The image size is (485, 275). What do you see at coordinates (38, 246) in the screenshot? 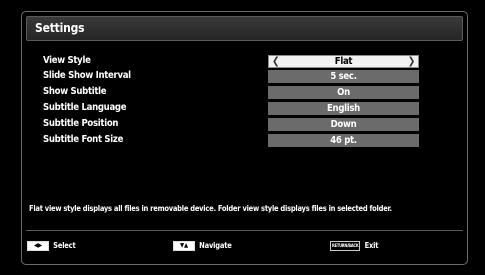
I see `left-right-arrow-keys-icon: ◀▶` at bounding box center [38, 246].